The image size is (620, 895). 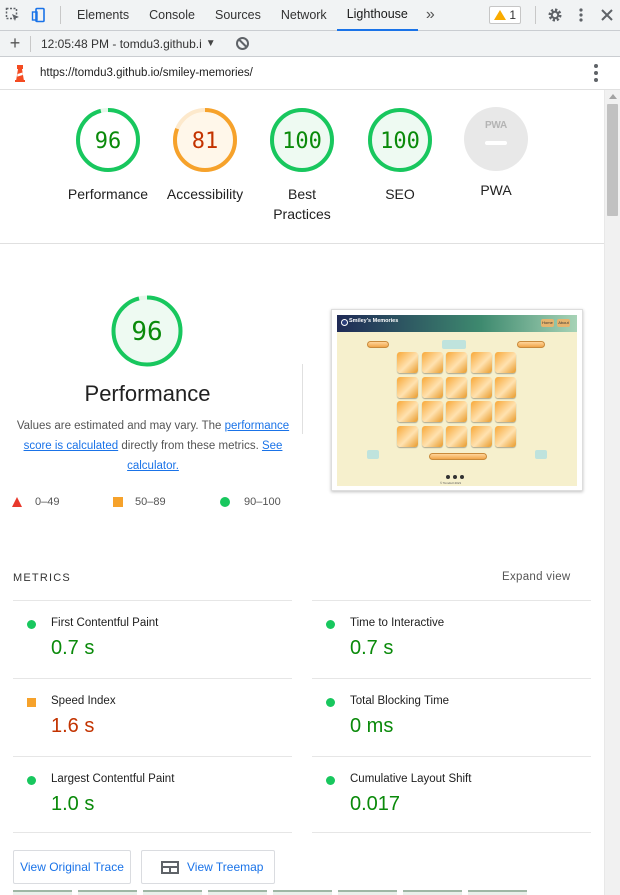 I want to click on metrics-header: METRICS, so click(x=42, y=578).